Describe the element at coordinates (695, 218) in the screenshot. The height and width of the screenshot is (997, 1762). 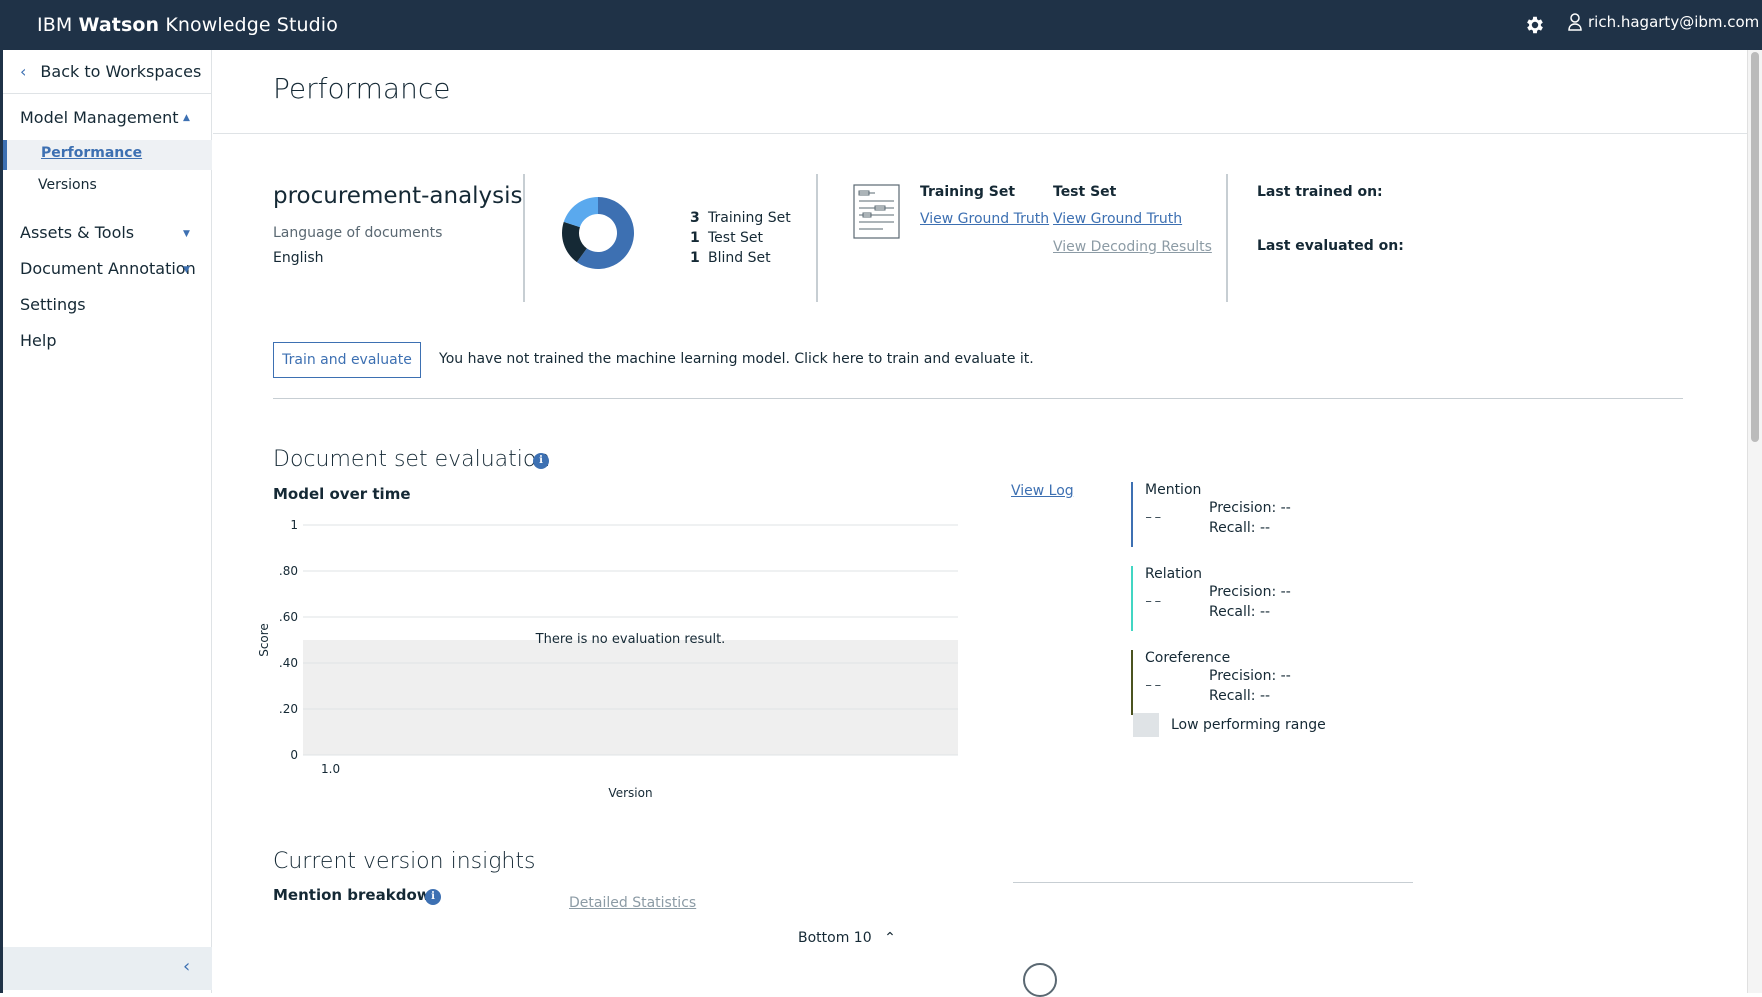
I see `training-set-count: 3` at that location.